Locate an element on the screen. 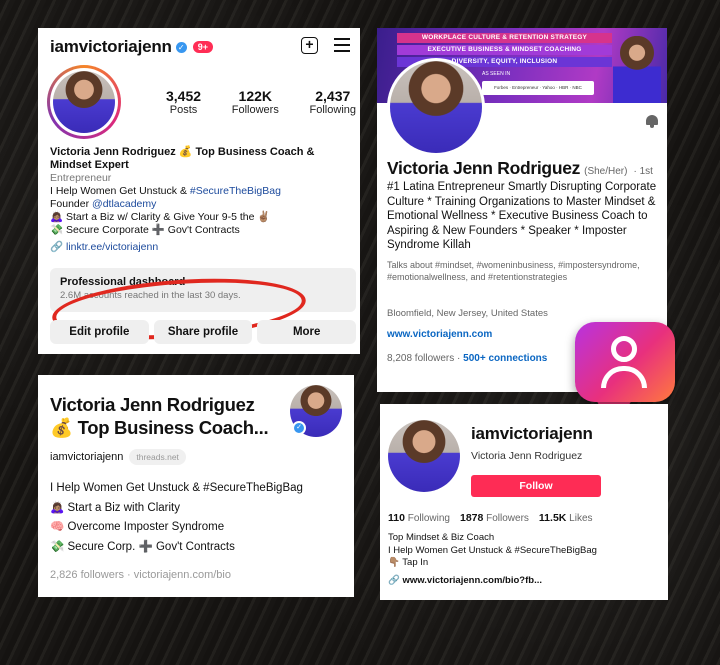 The image size is (720, 665). stat-value: 11.5K is located at coordinates (552, 518).